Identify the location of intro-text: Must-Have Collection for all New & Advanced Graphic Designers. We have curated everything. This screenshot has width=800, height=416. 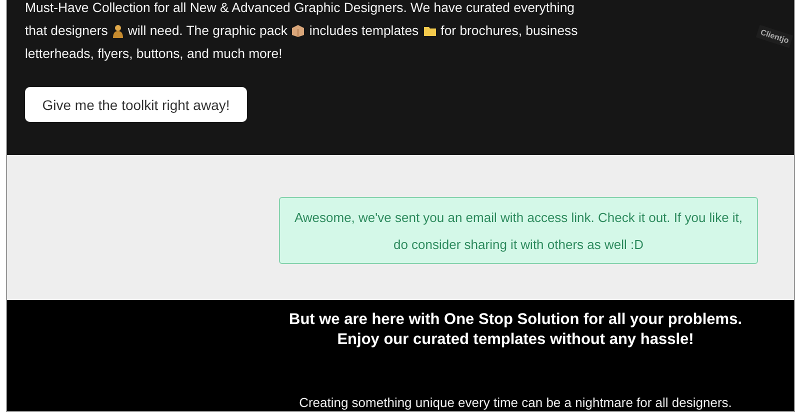
(299, 7).